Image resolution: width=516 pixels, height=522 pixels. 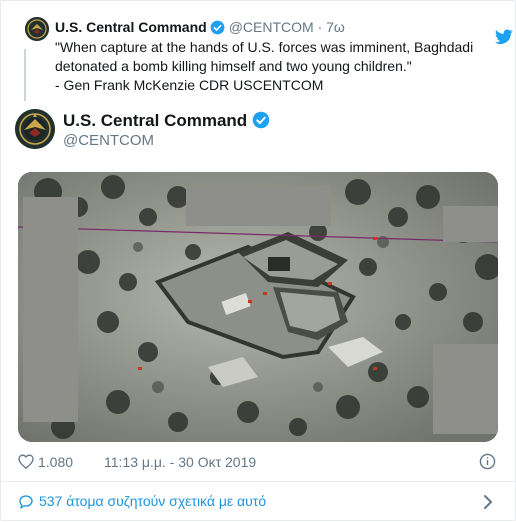 I want to click on author-name-text: U.S. Central Command, so click(x=155, y=120).